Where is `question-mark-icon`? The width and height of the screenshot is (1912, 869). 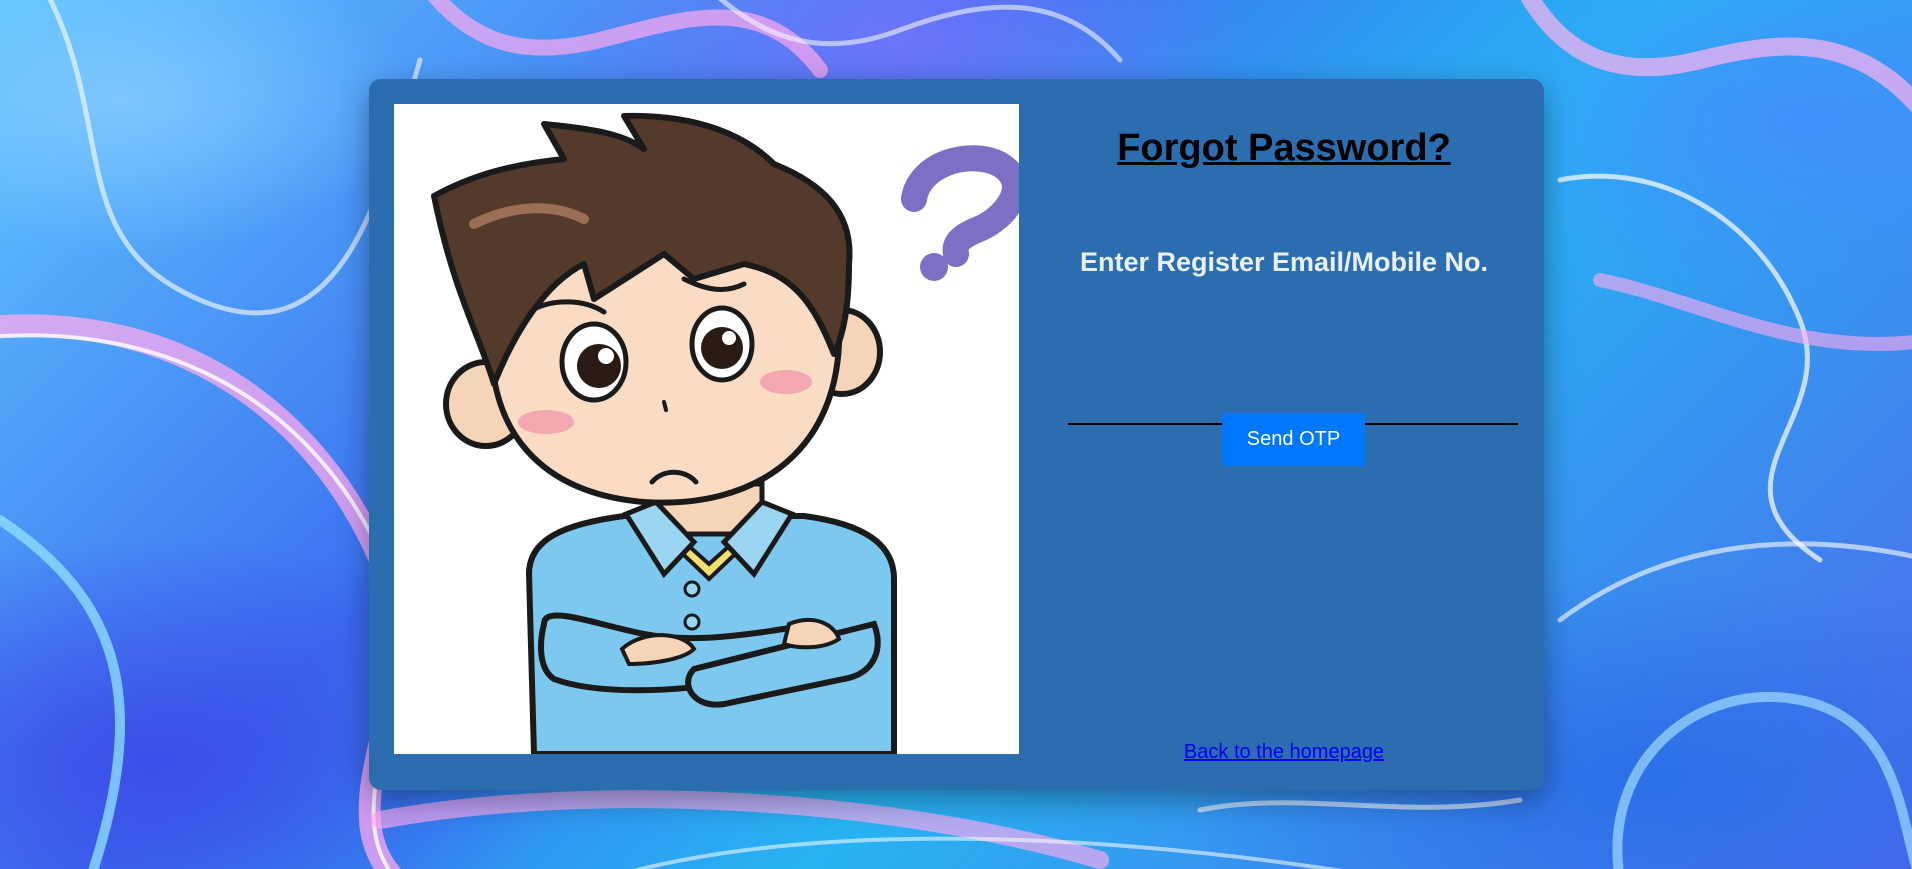
question-mark-icon is located at coordinates (960, 213).